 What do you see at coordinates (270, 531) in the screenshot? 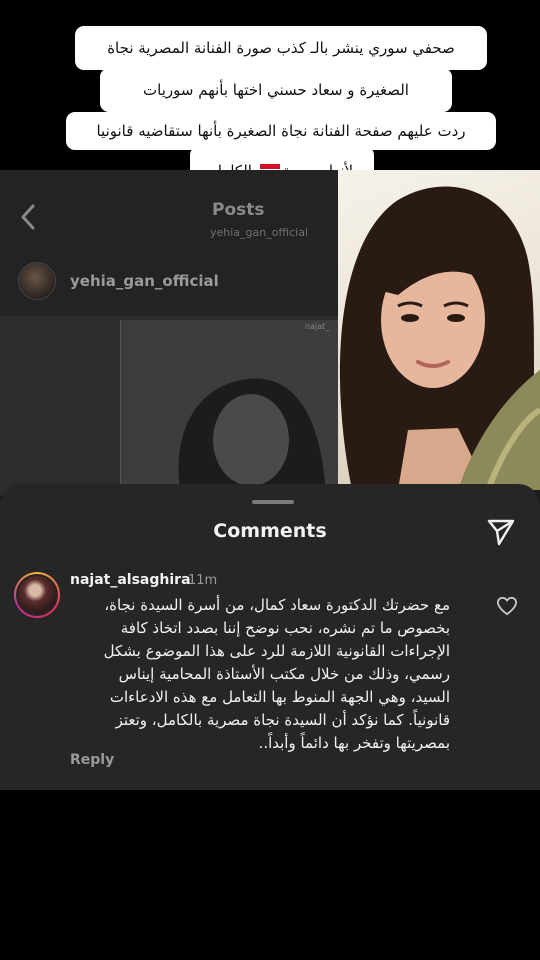
I see `comments-title: Comments` at bounding box center [270, 531].